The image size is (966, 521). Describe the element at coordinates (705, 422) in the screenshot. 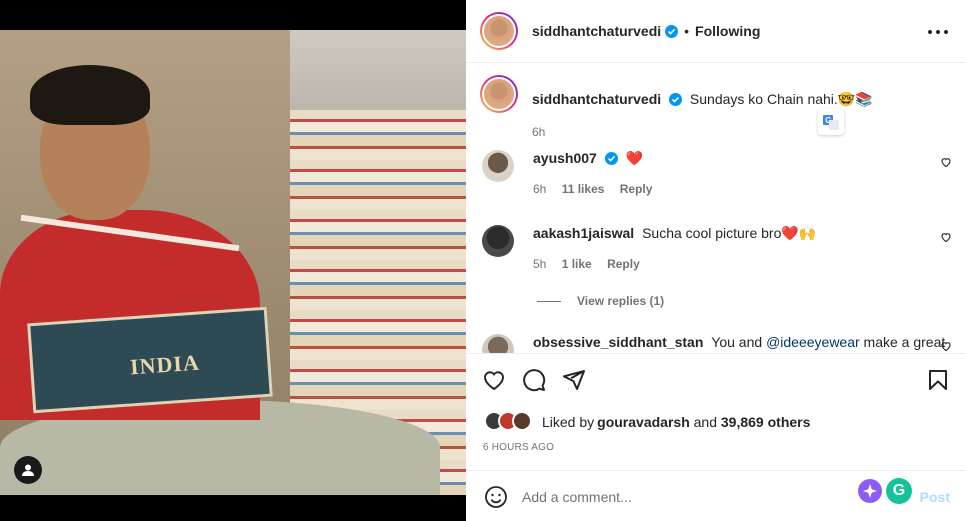

I see `likes-middle: and` at that location.